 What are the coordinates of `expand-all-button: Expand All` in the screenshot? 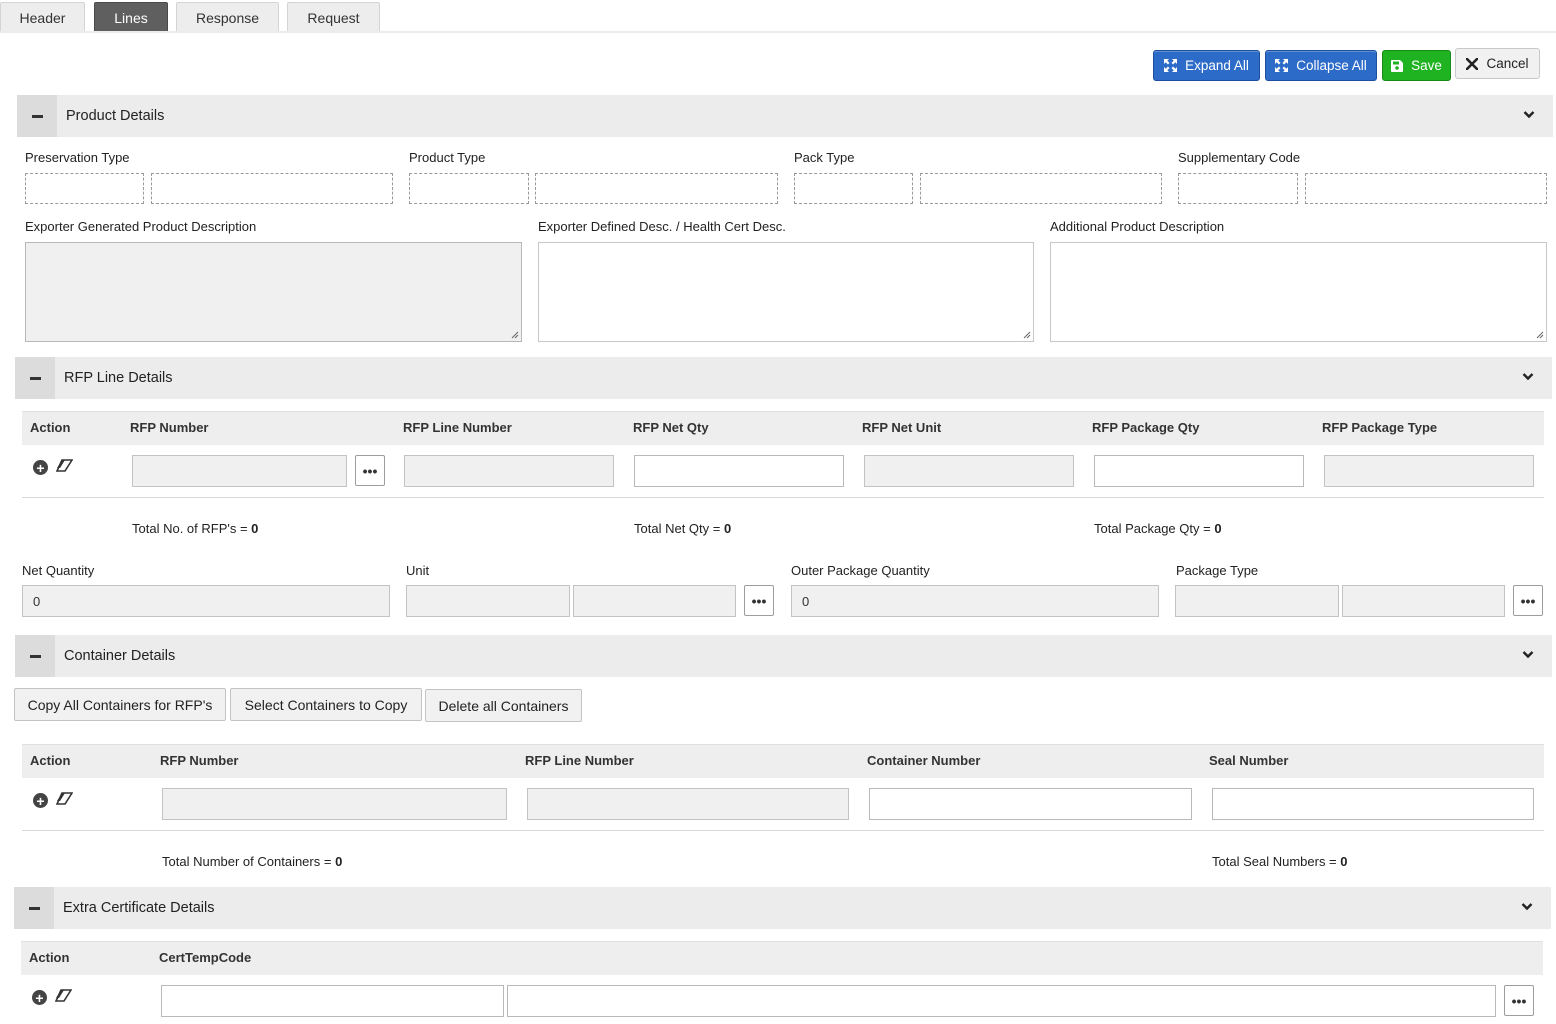 It's located at (1206, 65).